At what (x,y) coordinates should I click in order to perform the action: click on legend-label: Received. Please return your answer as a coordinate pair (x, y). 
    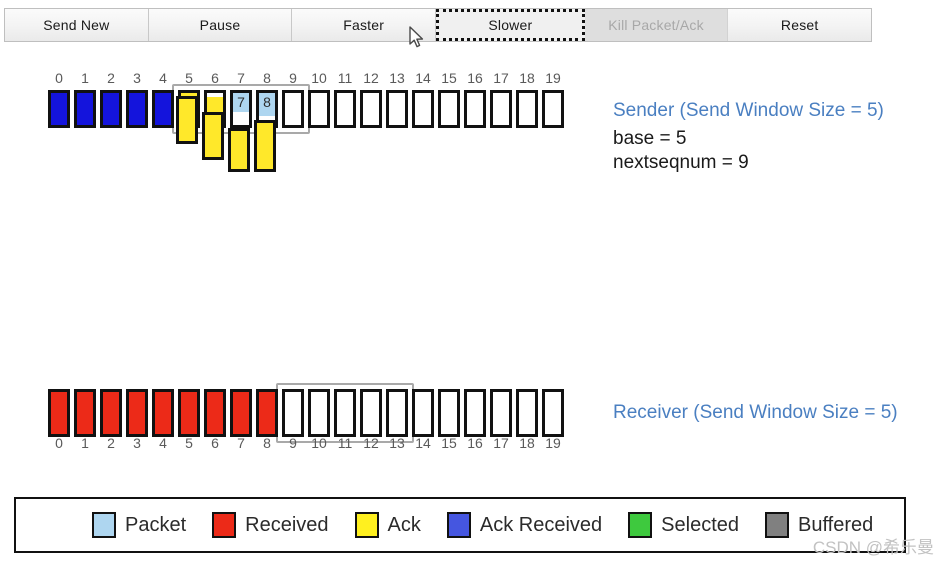
    Looking at the image, I should click on (287, 524).